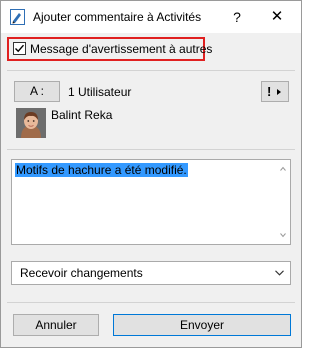 Image resolution: width=320 pixels, height=348 pixels. I want to click on separator-bottom, so click(151, 302).